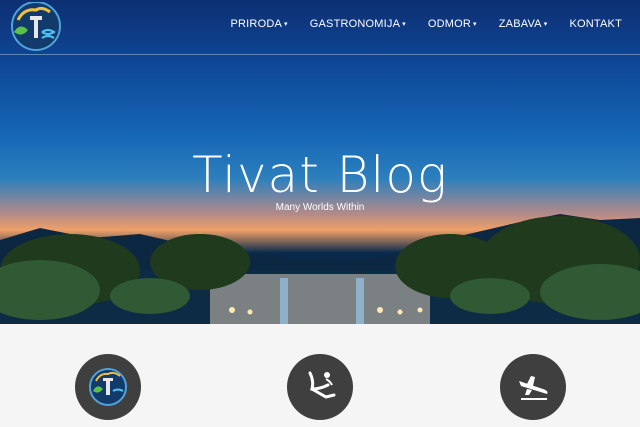  I want to click on airplane-landing-icon, so click(533, 388).